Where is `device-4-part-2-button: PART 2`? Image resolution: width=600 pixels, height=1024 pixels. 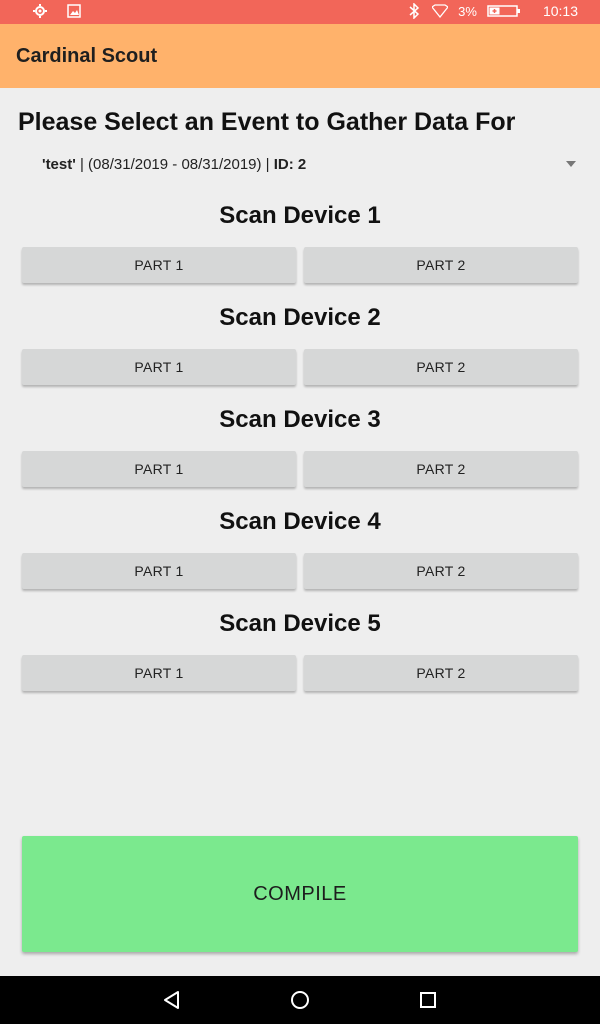 device-4-part-2-button: PART 2 is located at coordinates (441, 571).